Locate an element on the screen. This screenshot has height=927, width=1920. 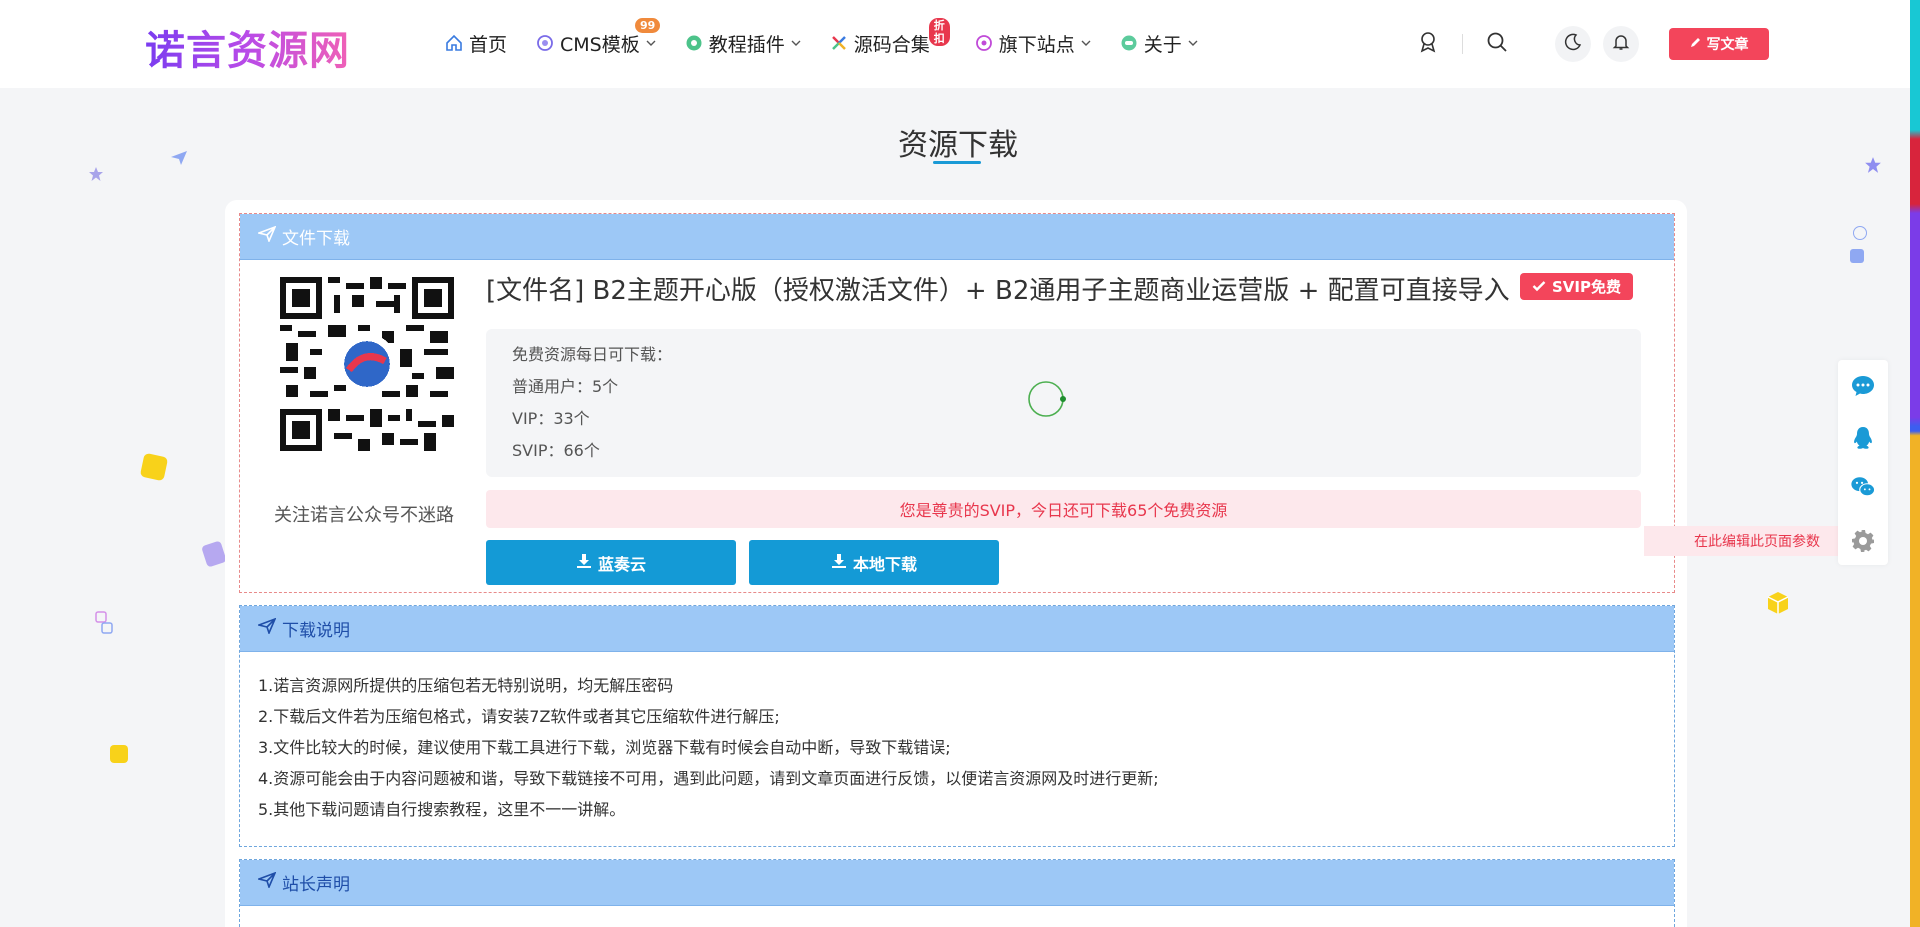
wechat-icon is located at coordinates (1863, 487).